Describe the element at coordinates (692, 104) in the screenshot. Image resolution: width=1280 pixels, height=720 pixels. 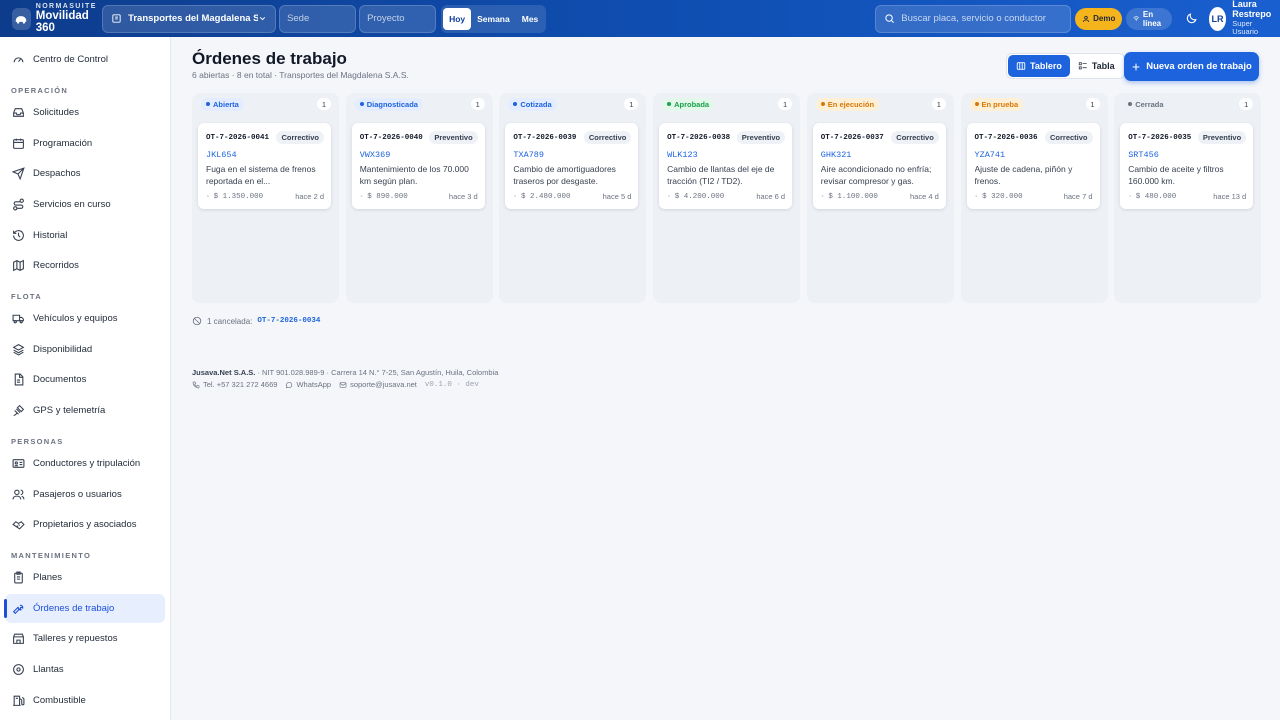
I see `column-status-label: Aprobada` at that location.